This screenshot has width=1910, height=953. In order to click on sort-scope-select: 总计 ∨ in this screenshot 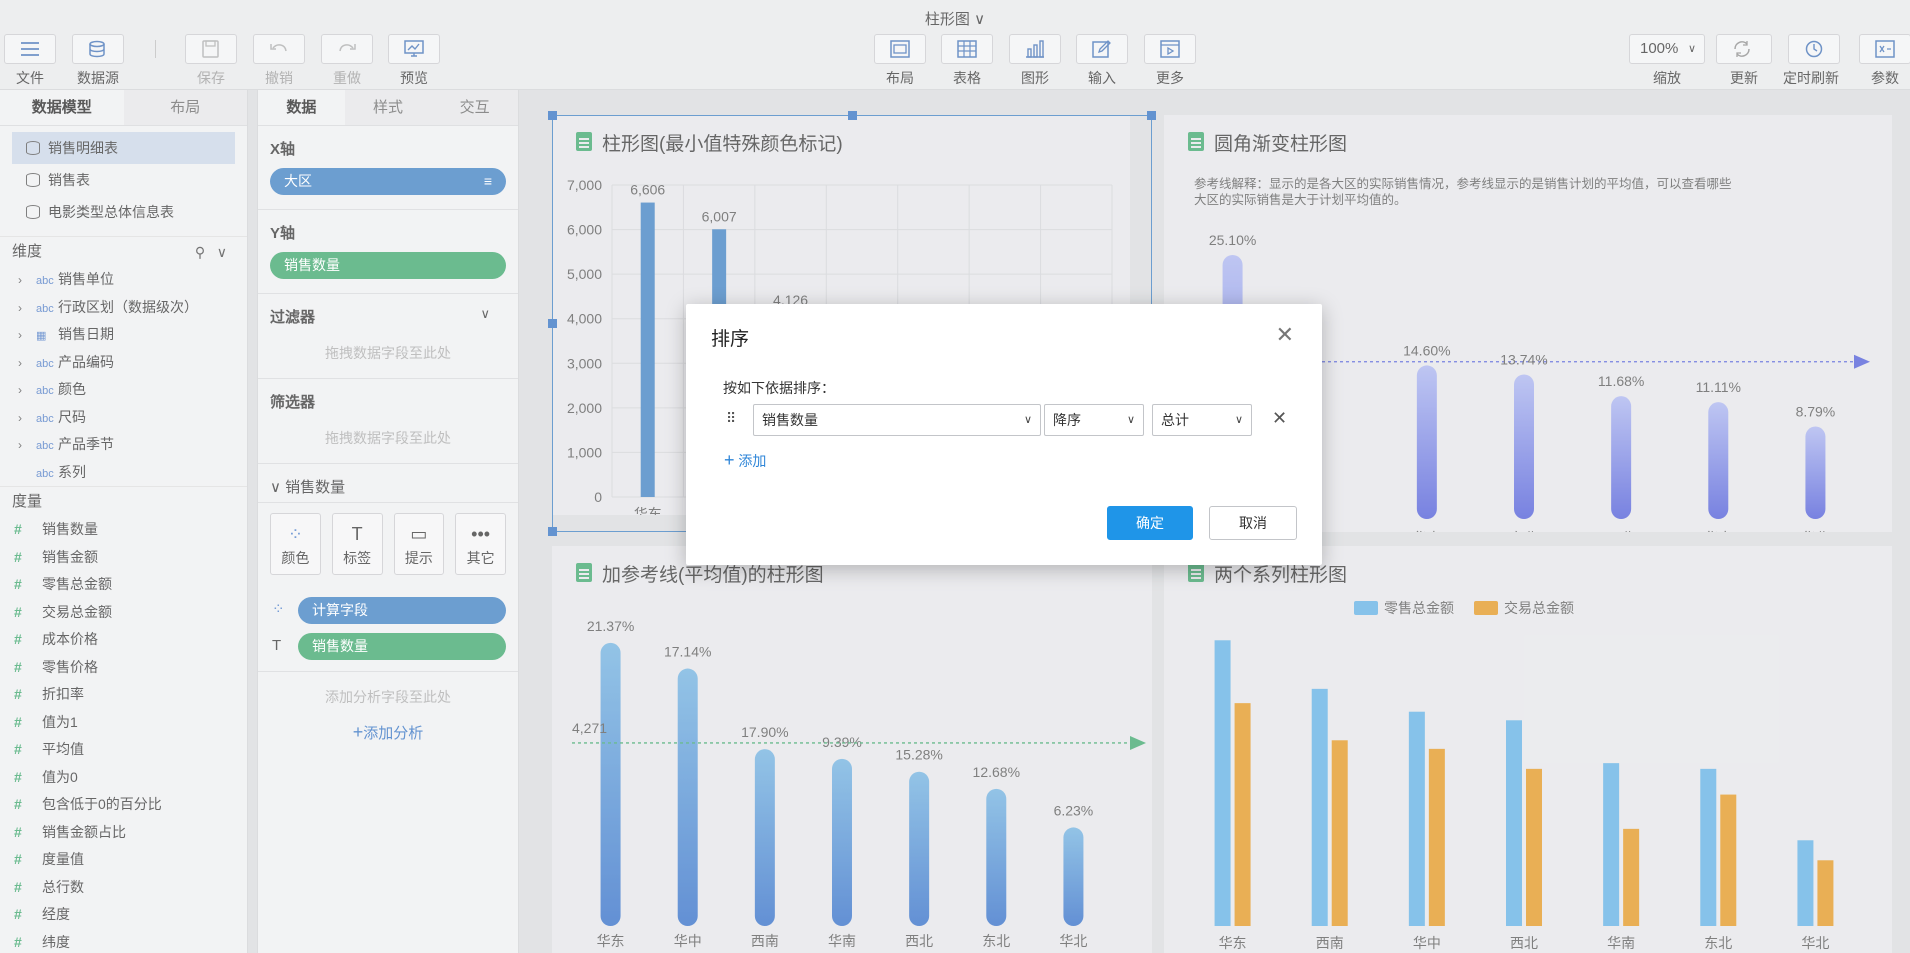, I will do `click(1202, 420)`.